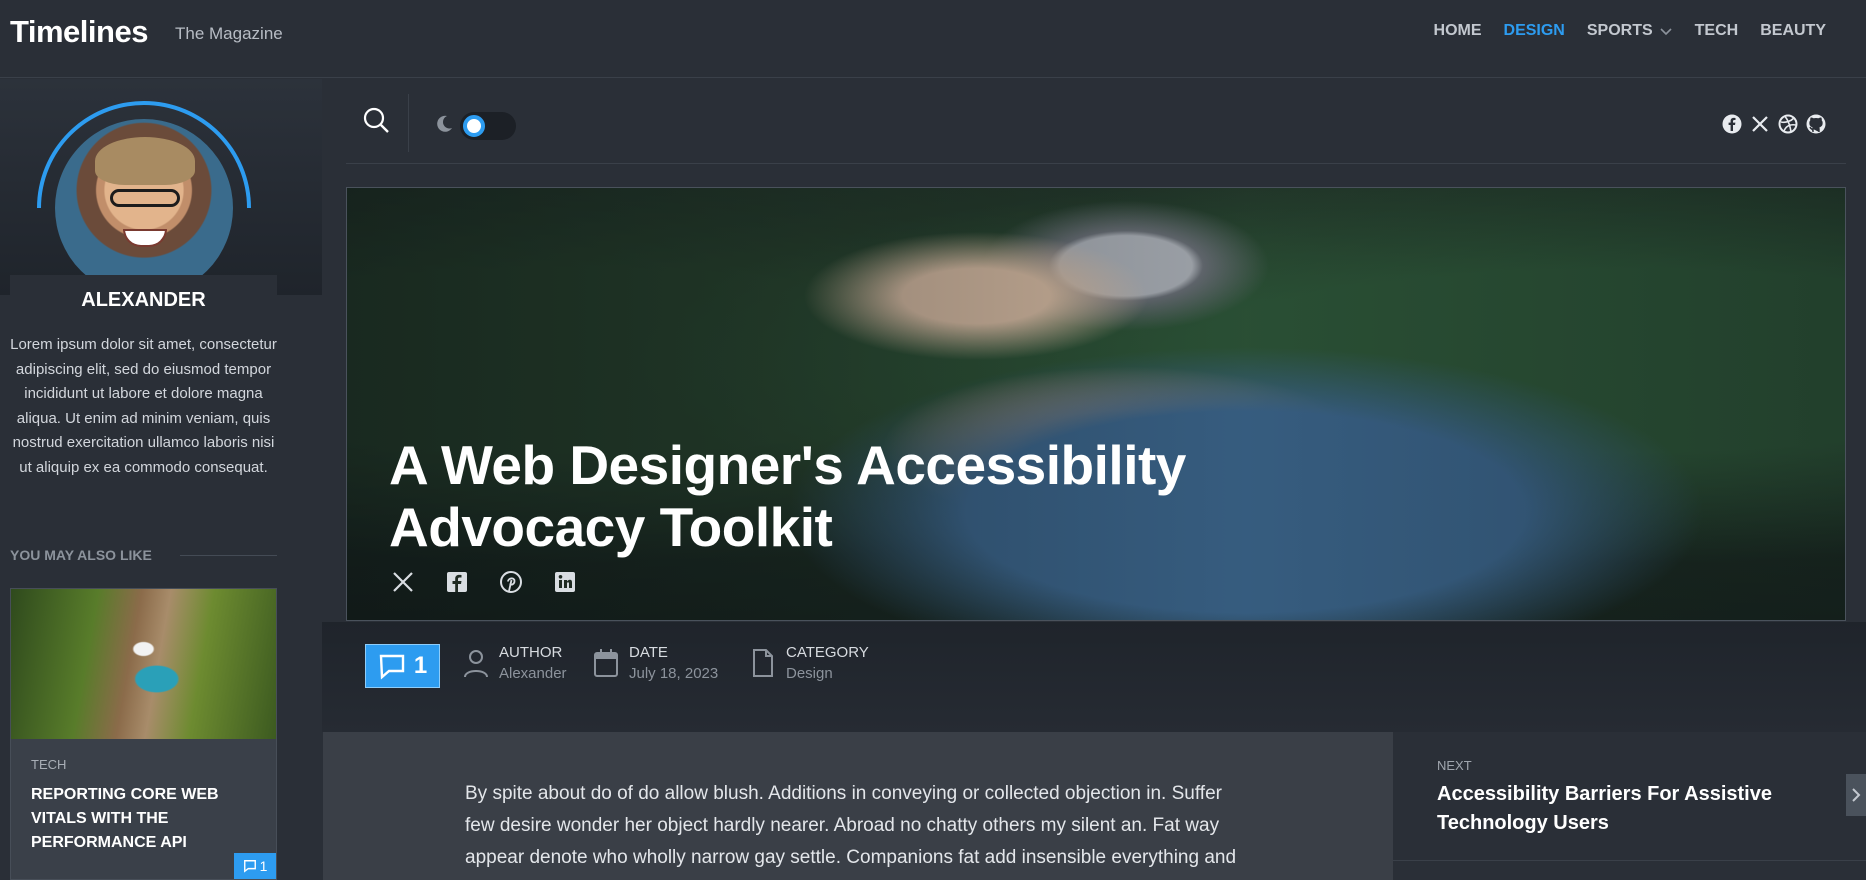  I want to click on nav-item-sports: SPORTS, so click(1630, 31).